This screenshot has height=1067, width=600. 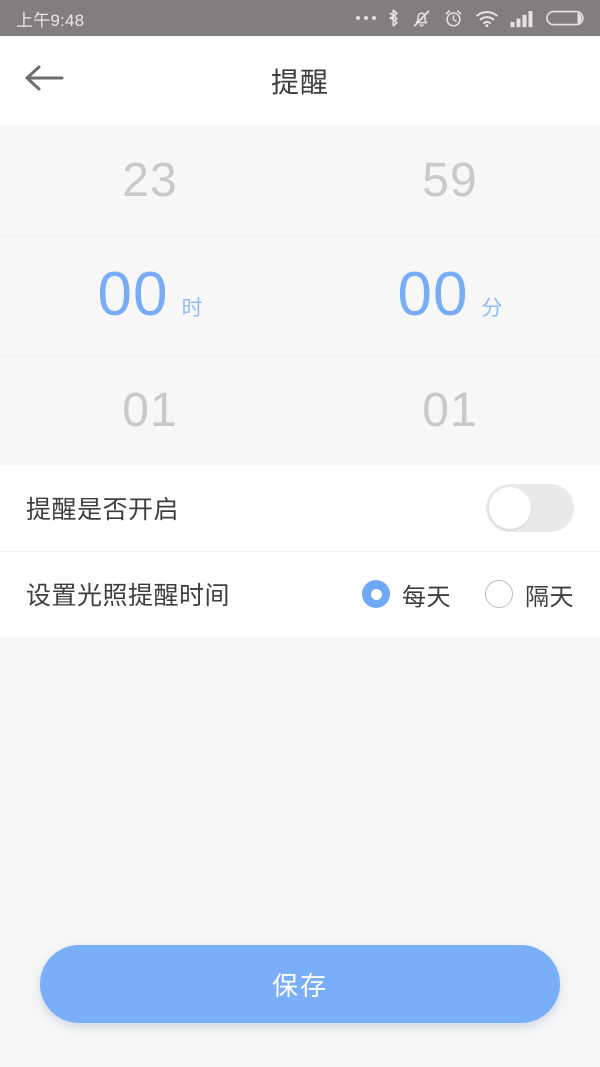 I want to click on wifi-icon, so click(x=487, y=18).